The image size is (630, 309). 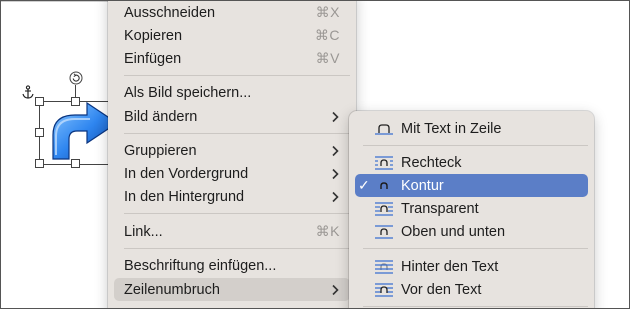 I want to click on menu-item-wrap-text: Zeilenumbruch, so click(x=232, y=289).